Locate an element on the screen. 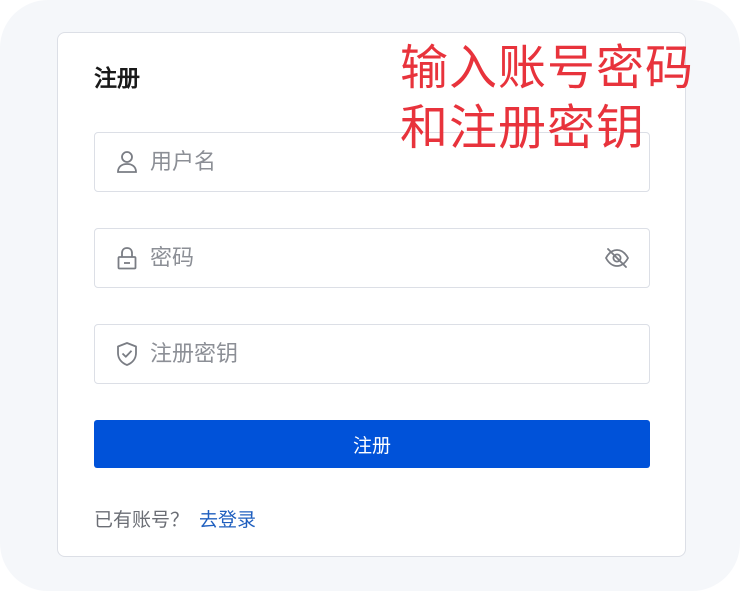 The image size is (740, 591). register-key-input is located at coordinates (399, 354).